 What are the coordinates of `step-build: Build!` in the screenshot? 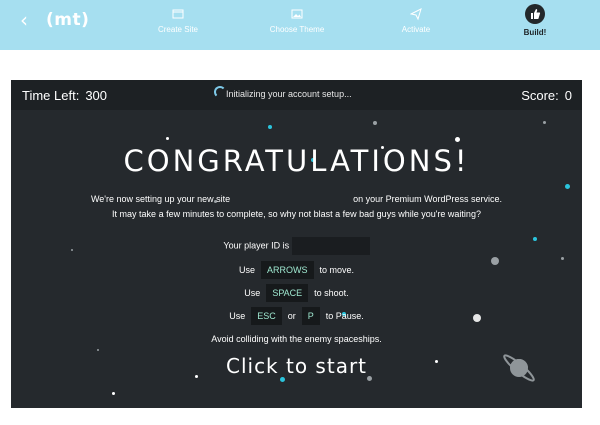 It's located at (535, 20).